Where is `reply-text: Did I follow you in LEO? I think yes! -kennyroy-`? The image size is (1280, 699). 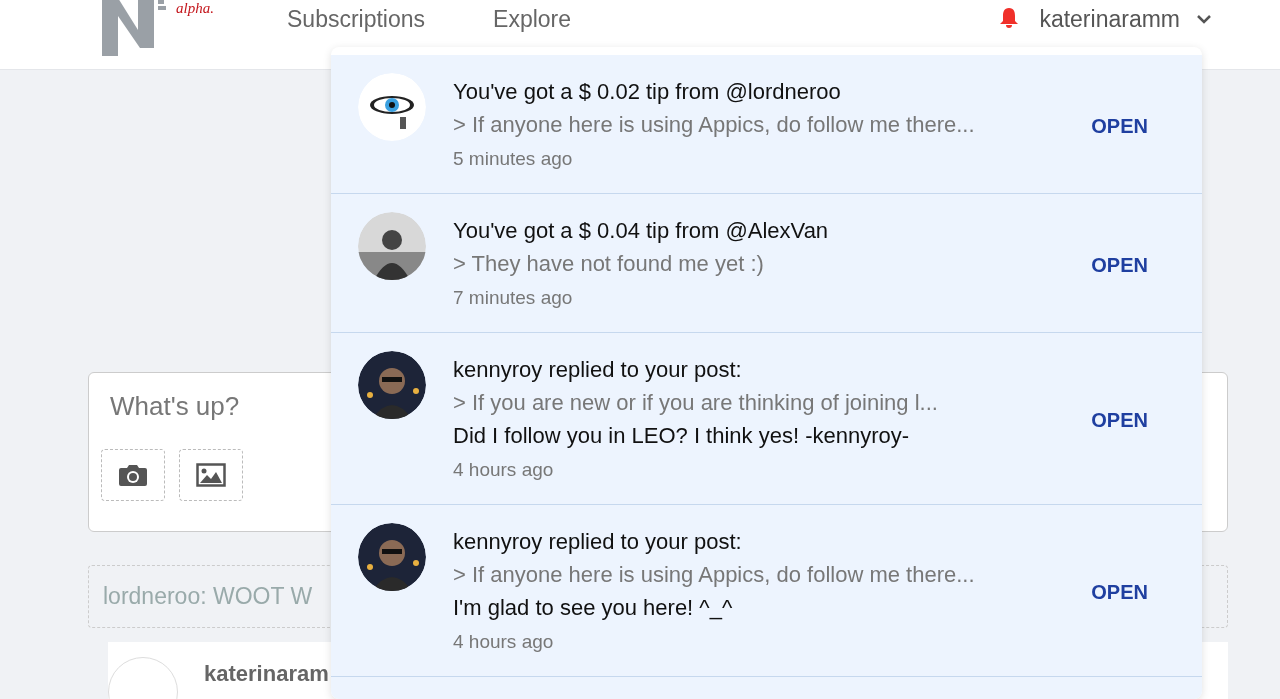 reply-text: Did I follow you in LEO? I think yes! -kennyroy- is located at coordinates (682, 436).